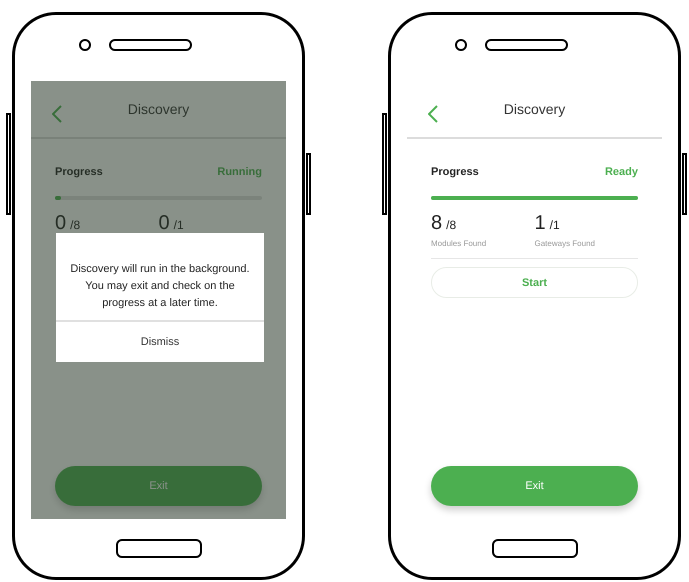 This screenshot has width=689, height=582. What do you see at coordinates (534, 282) in the screenshot?
I see `start-button: Start` at bounding box center [534, 282].